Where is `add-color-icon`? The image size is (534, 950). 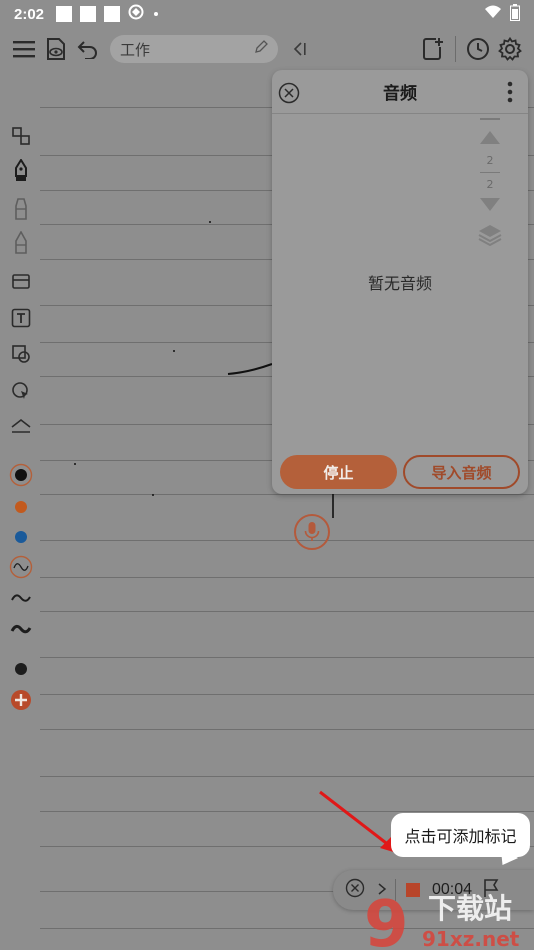
add-color-icon is located at coordinates (21, 700).